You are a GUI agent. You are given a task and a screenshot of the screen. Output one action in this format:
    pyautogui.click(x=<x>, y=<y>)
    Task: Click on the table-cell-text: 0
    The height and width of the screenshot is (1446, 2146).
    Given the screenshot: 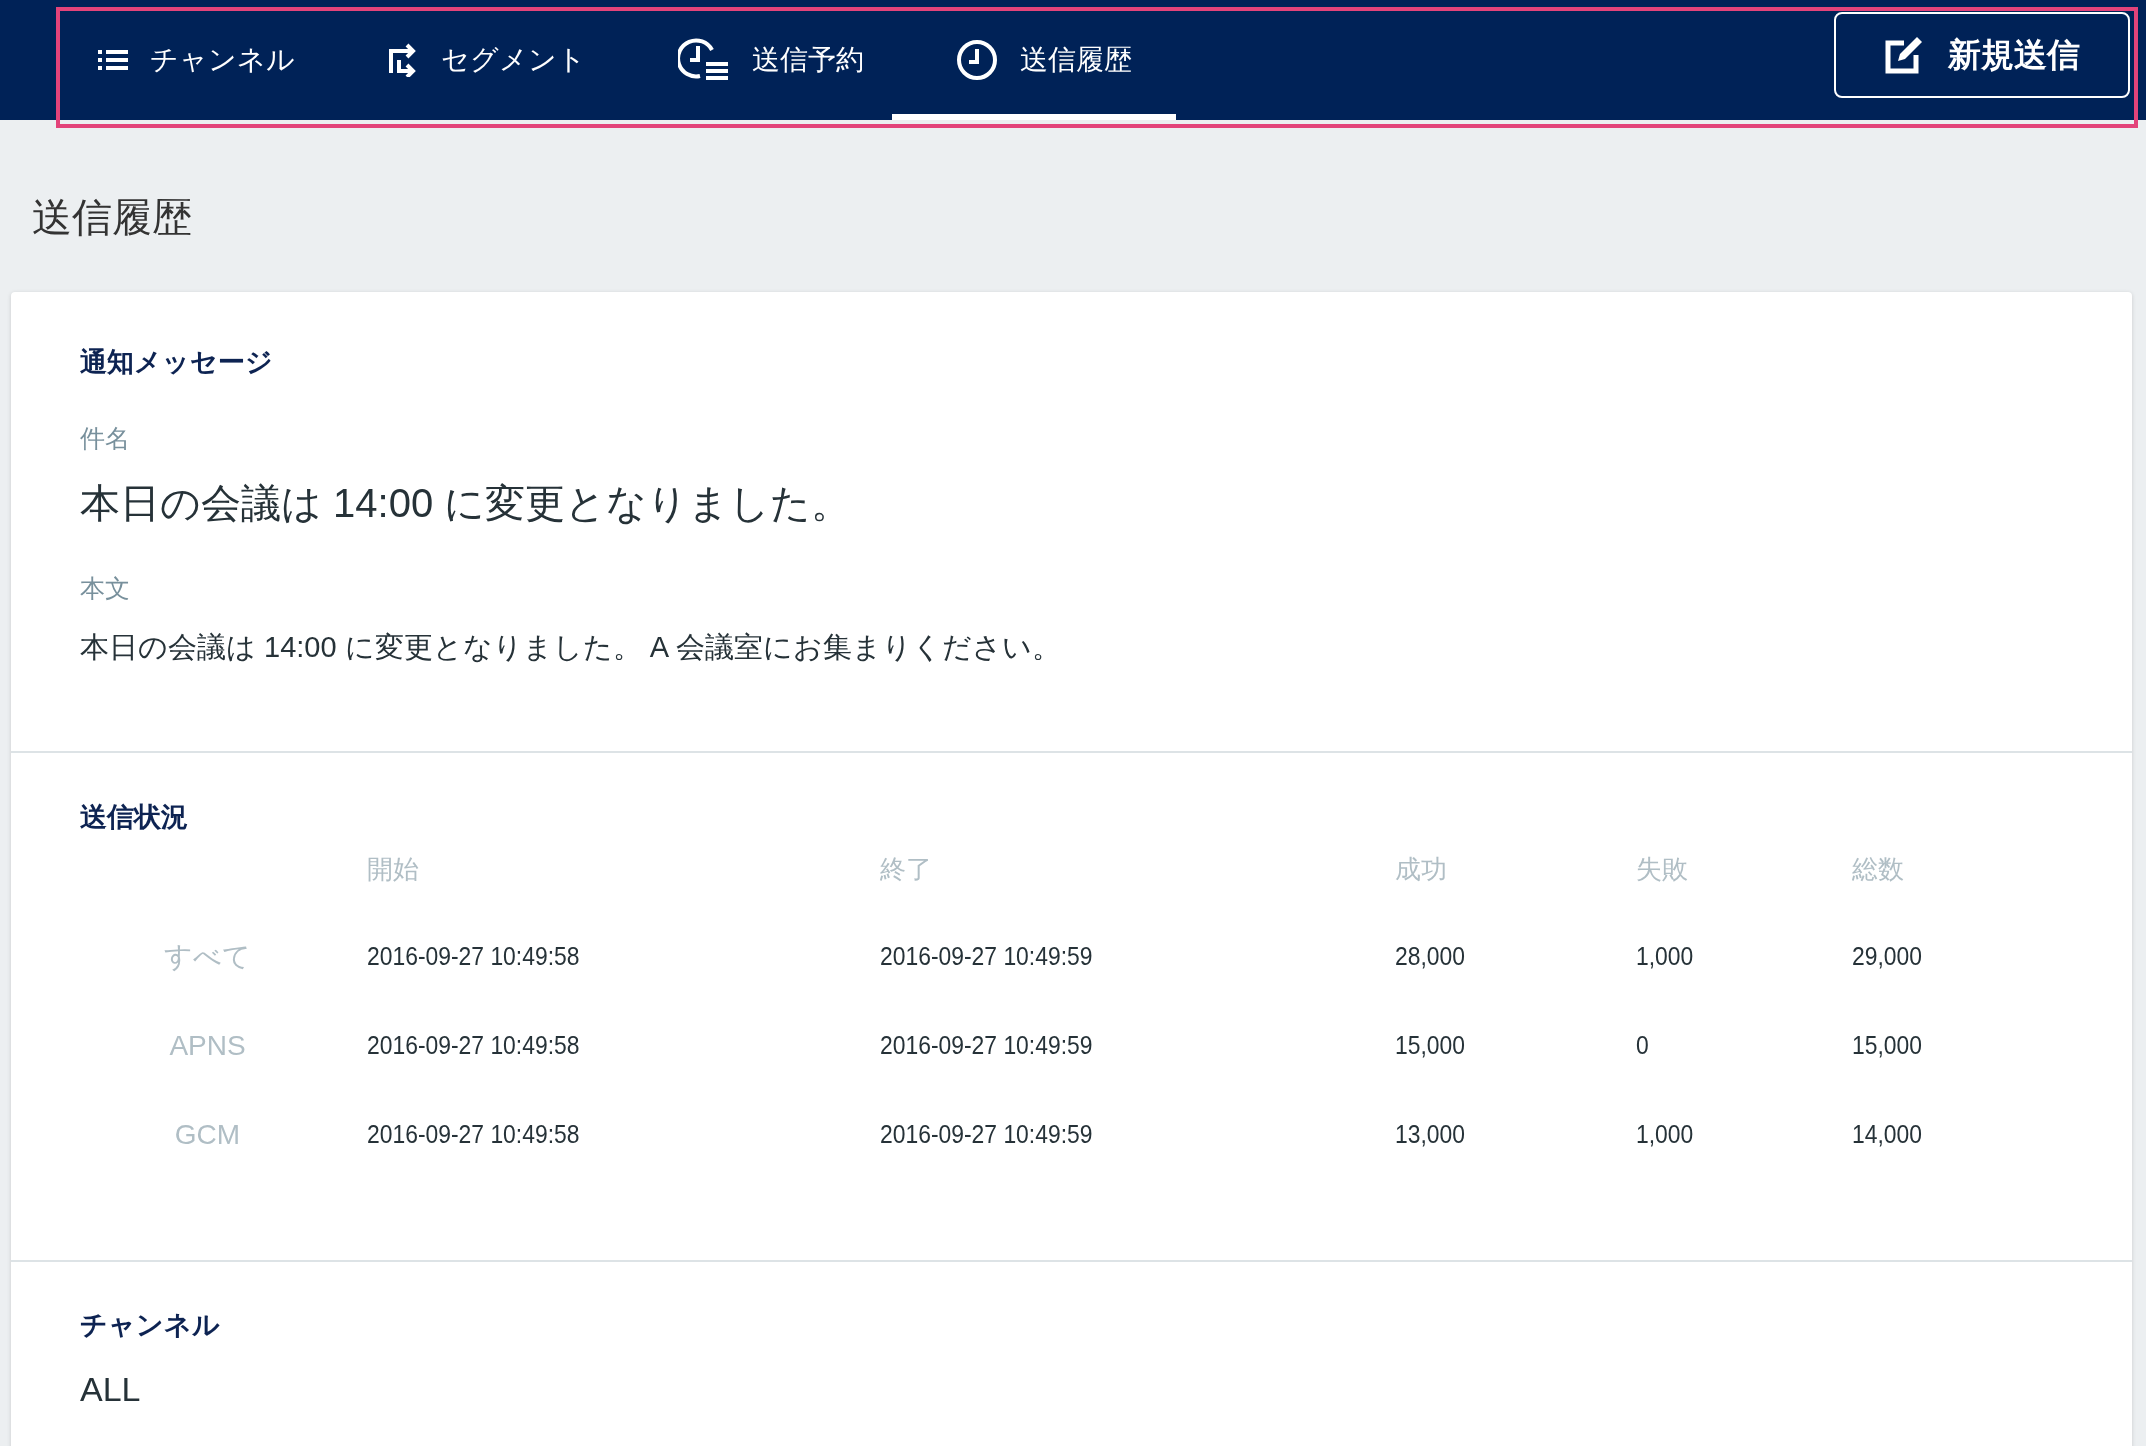 What is the action you would take?
    pyautogui.click(x=1642, y=1045)
    